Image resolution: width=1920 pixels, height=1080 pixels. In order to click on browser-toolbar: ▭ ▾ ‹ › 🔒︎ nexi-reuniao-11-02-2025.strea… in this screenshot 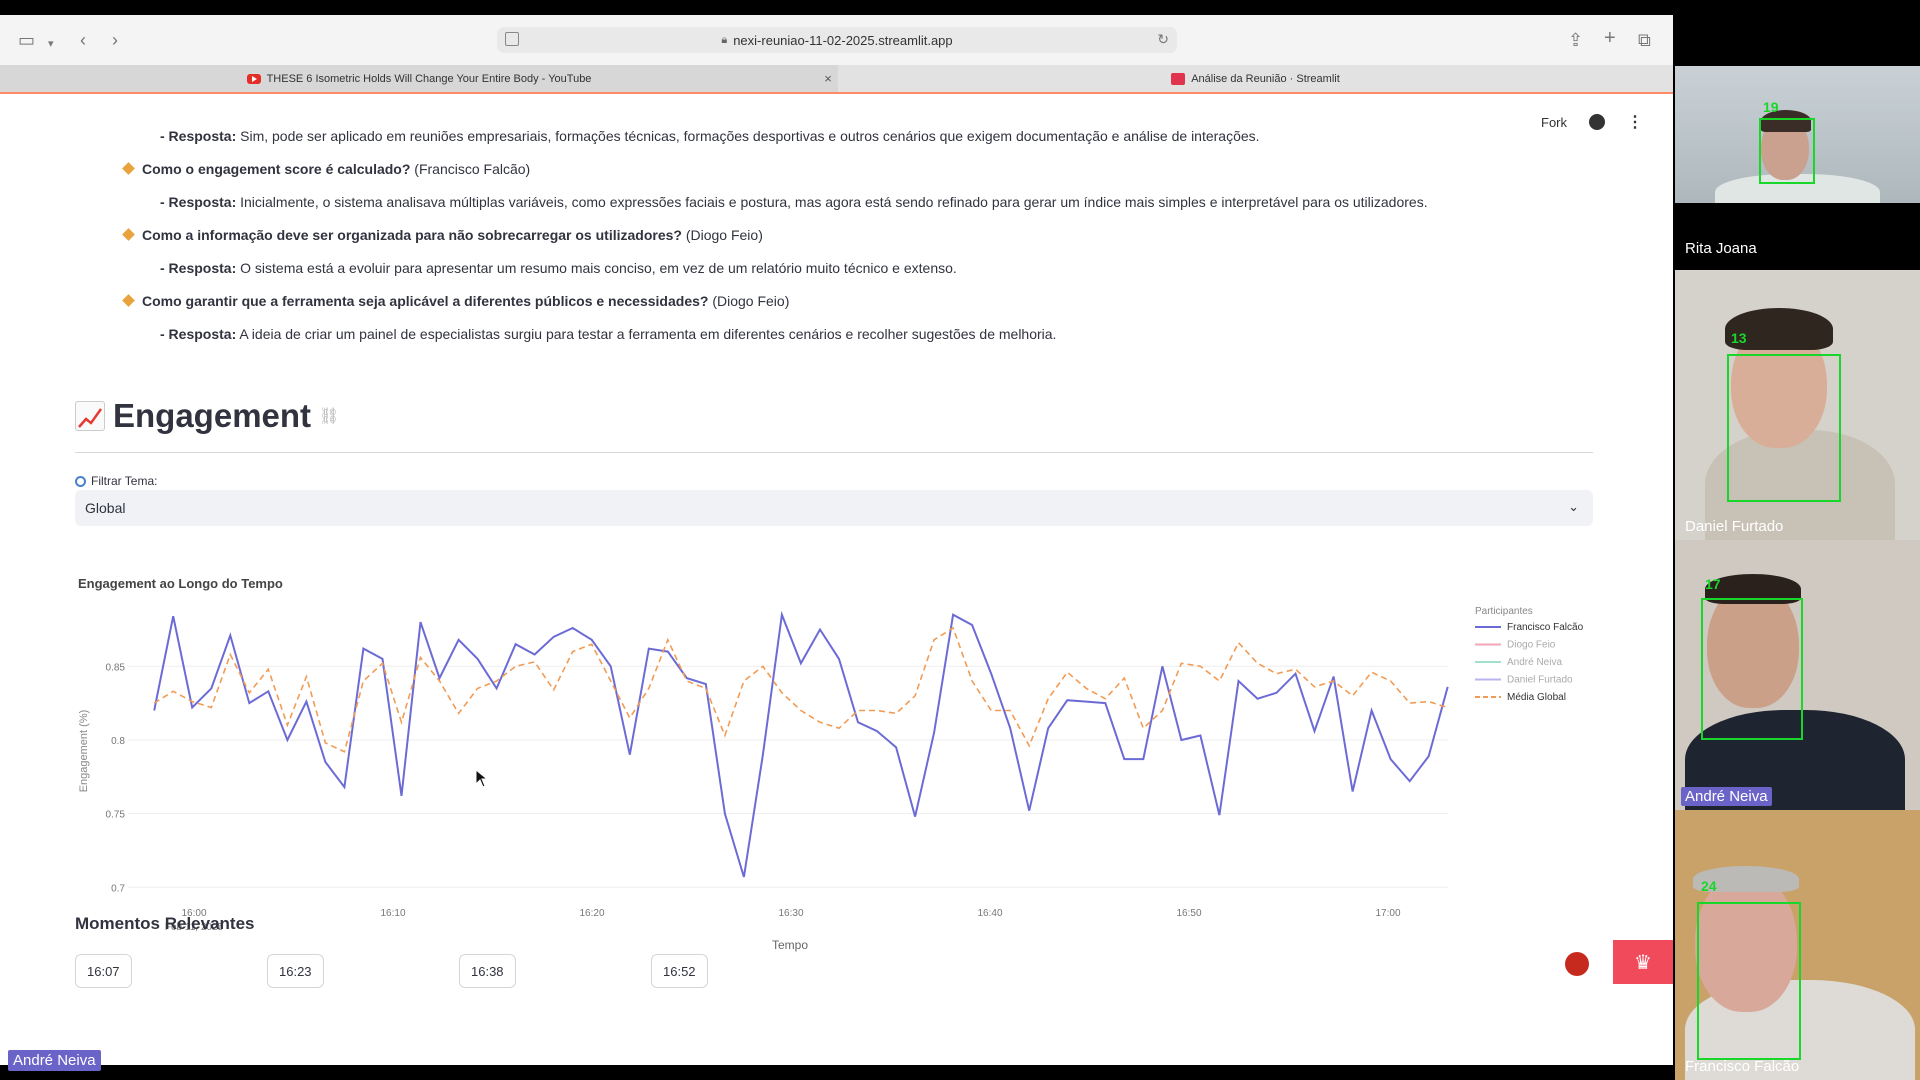, I will do `click(836, 40)`.